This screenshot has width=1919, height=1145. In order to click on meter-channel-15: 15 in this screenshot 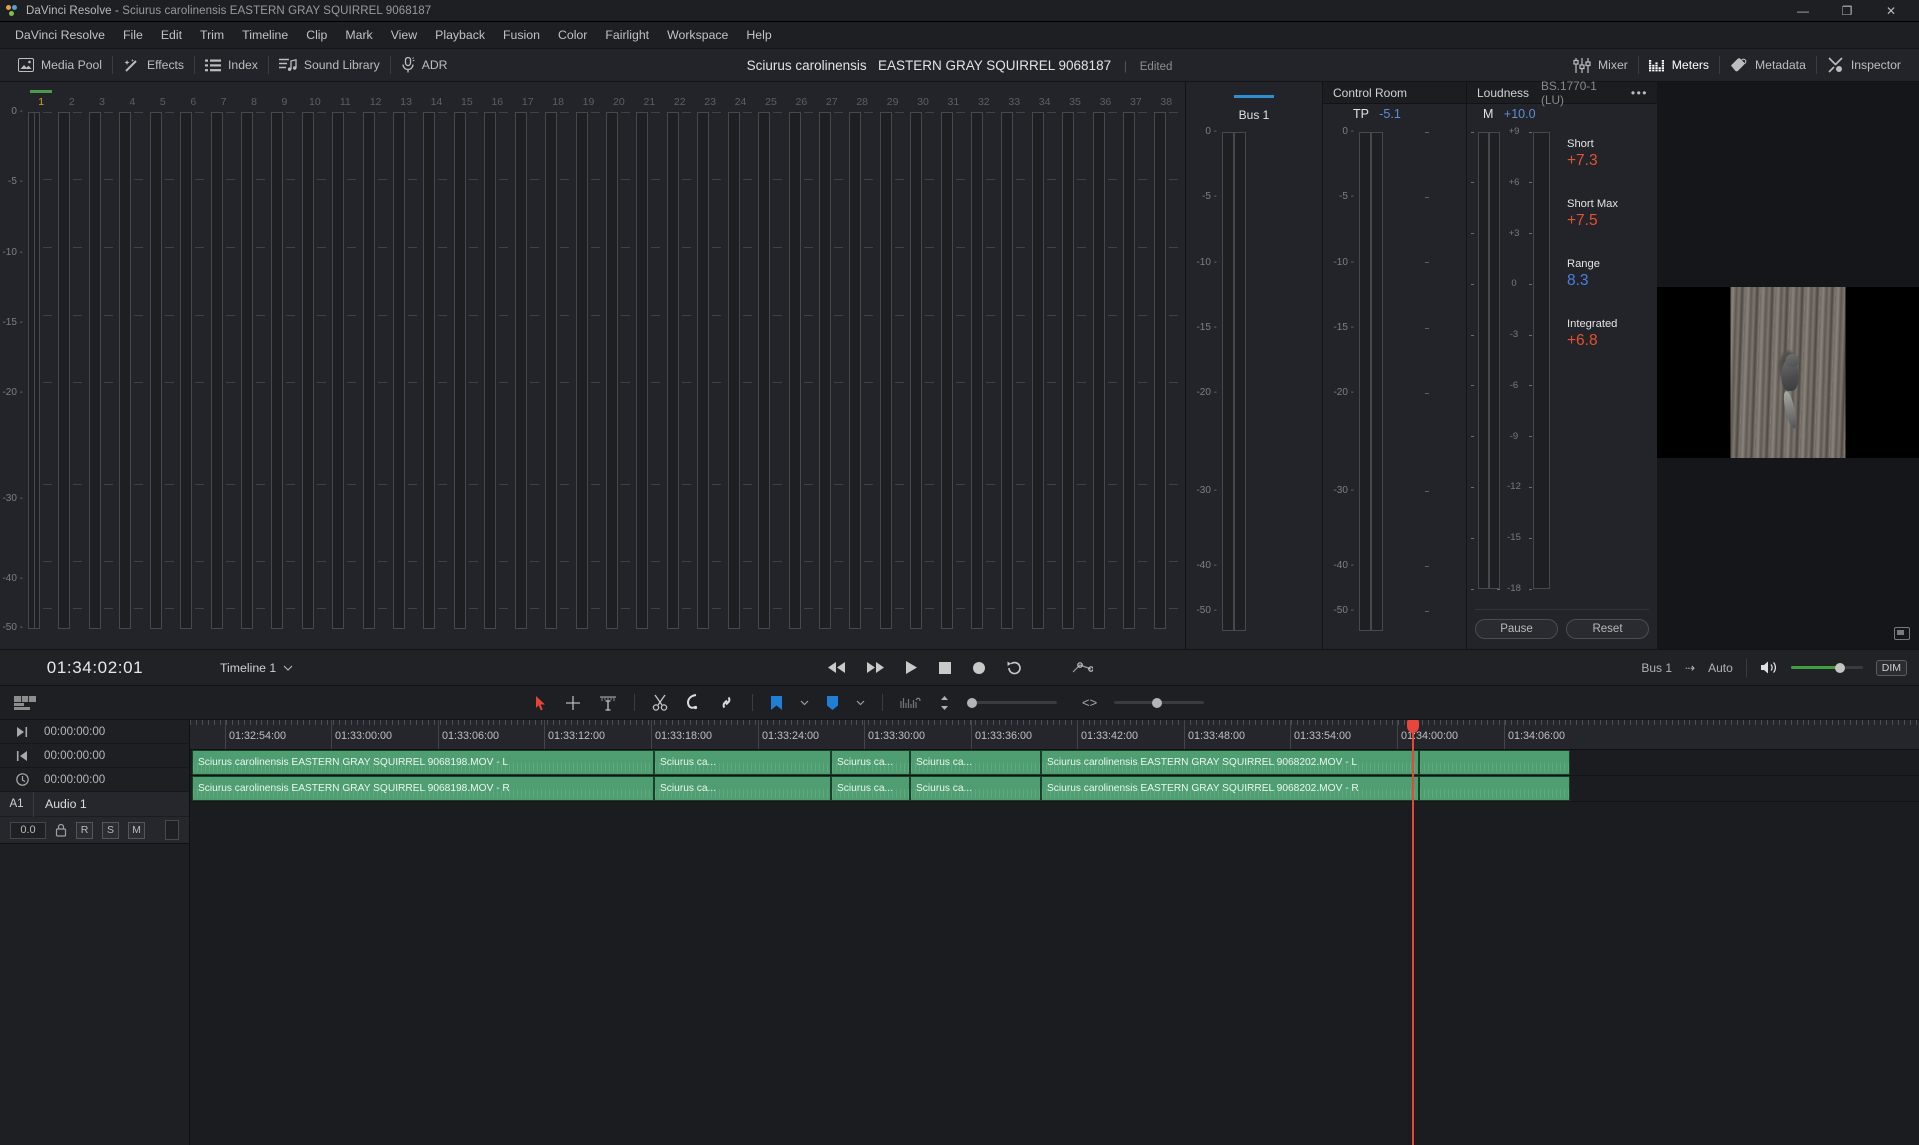, I will do `click(467, 97)`.